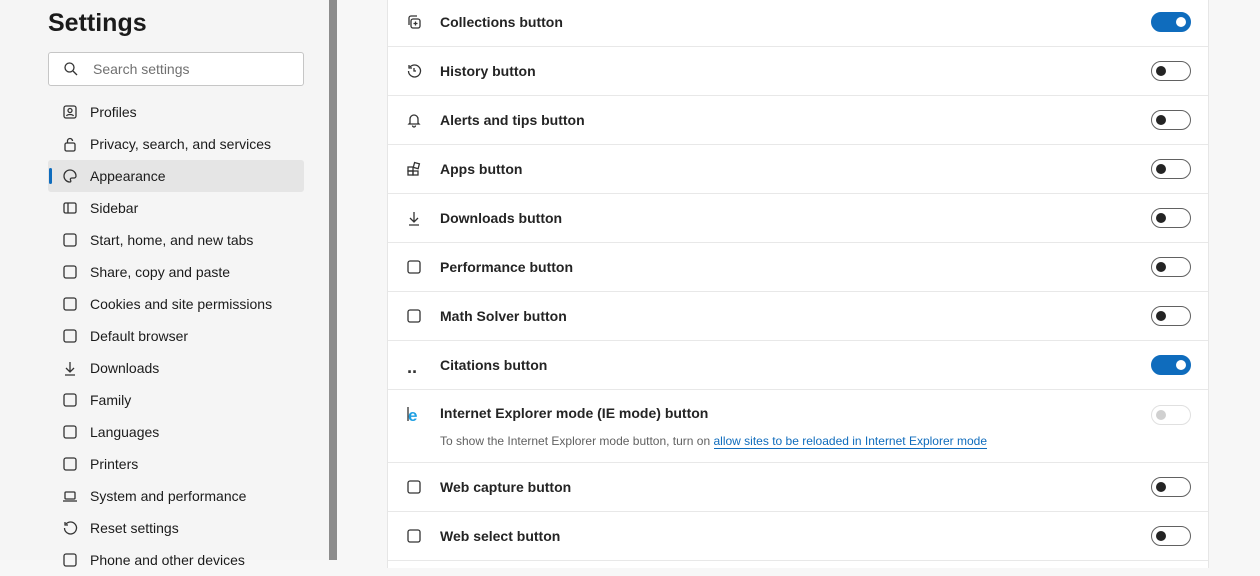 The width and height of the screenshot is (1260, 576). I want to click on sidebar-item-label: System and performance, so click(168, 496).